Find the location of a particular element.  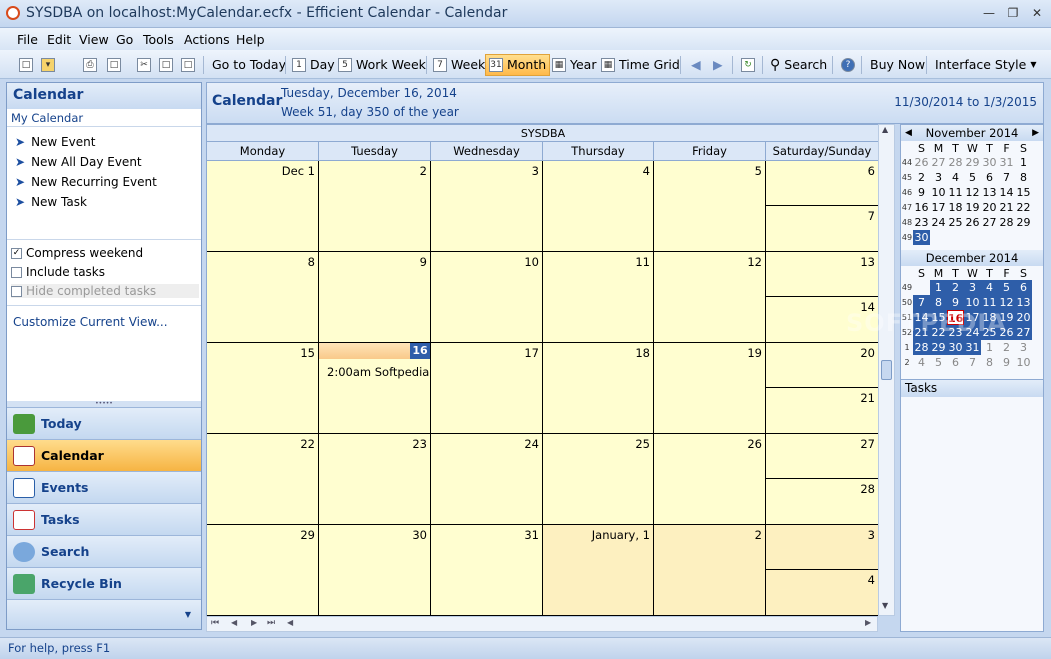

day-cell: 25 is located at coordinates (598, 479).